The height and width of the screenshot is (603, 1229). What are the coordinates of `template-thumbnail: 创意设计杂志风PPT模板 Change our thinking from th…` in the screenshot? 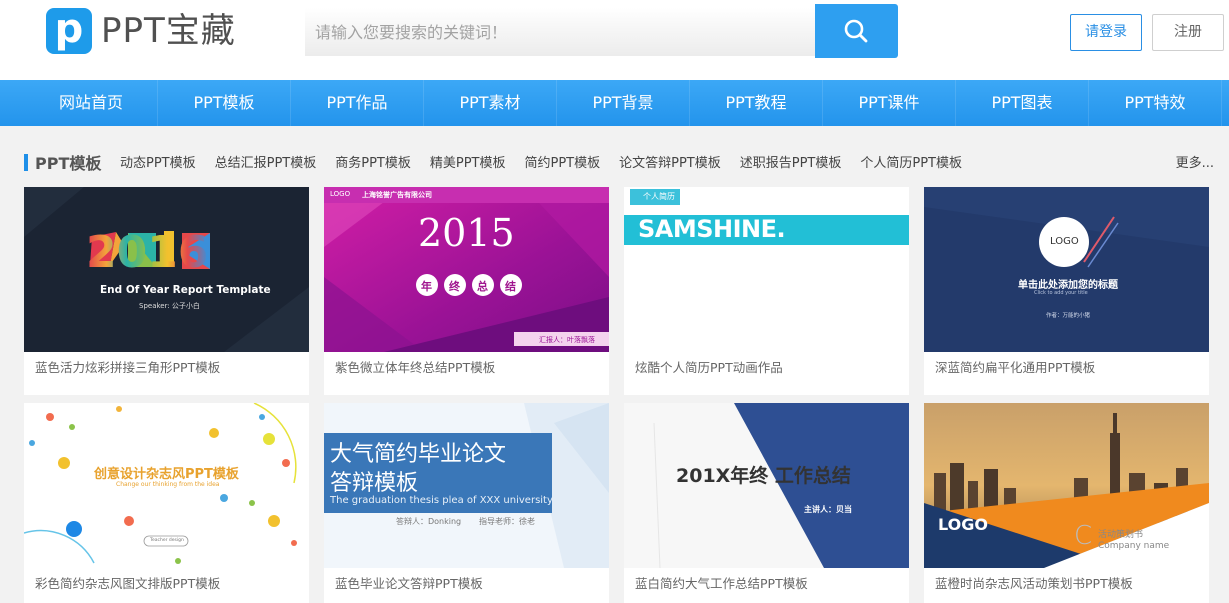 It's located at (166, 485).